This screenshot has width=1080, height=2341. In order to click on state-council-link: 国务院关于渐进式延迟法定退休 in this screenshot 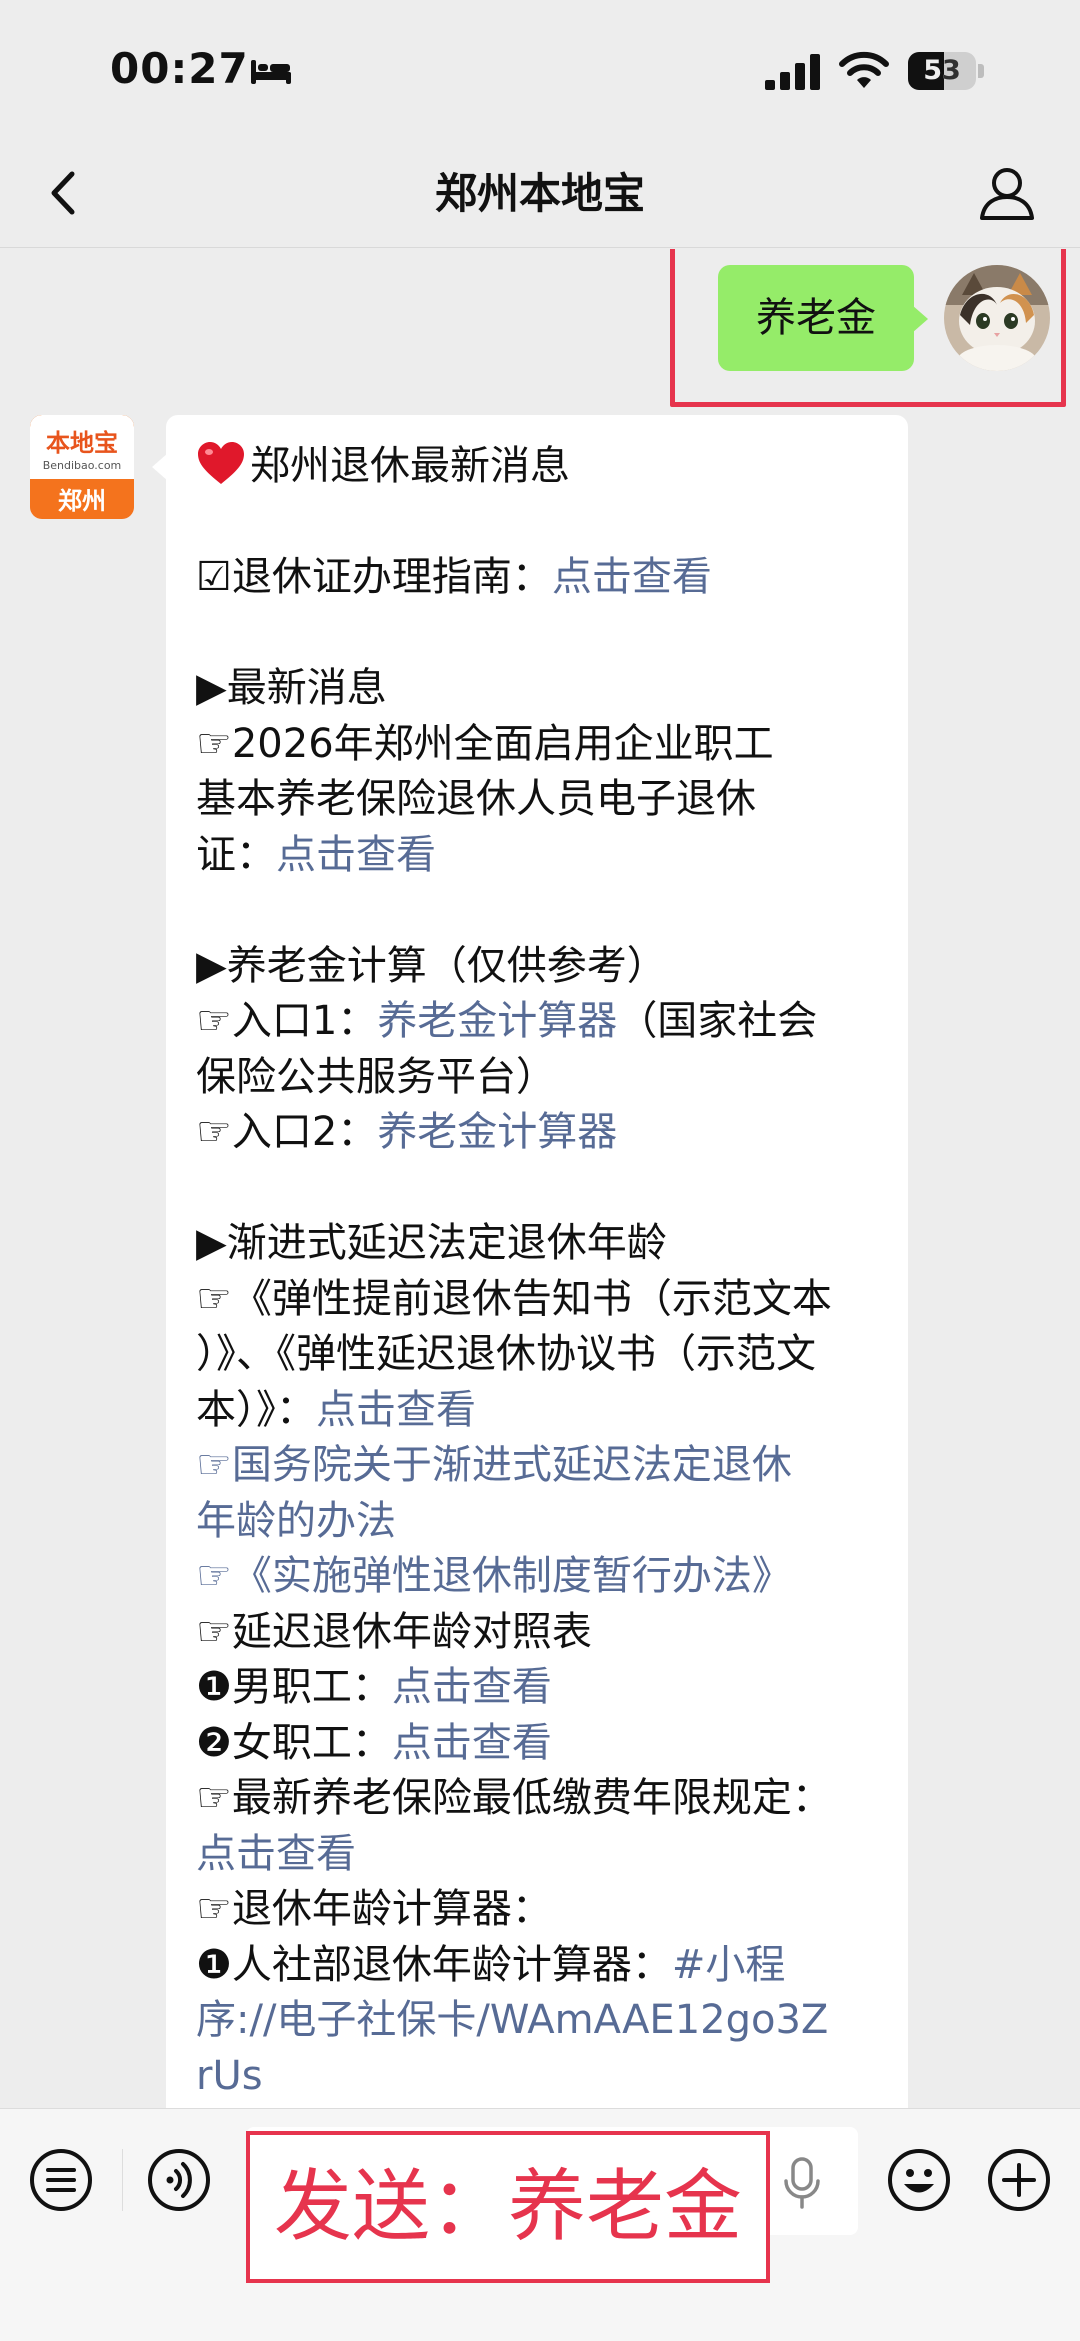, I will do `click(512, 1465)`.